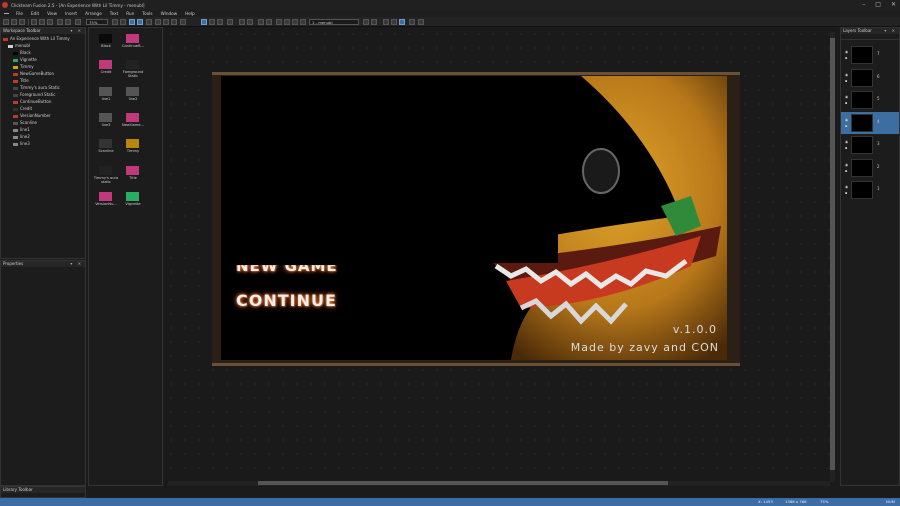 The height and width of the screenshot is (506, 900). I want to click on snap-icon, so click(132, 22).